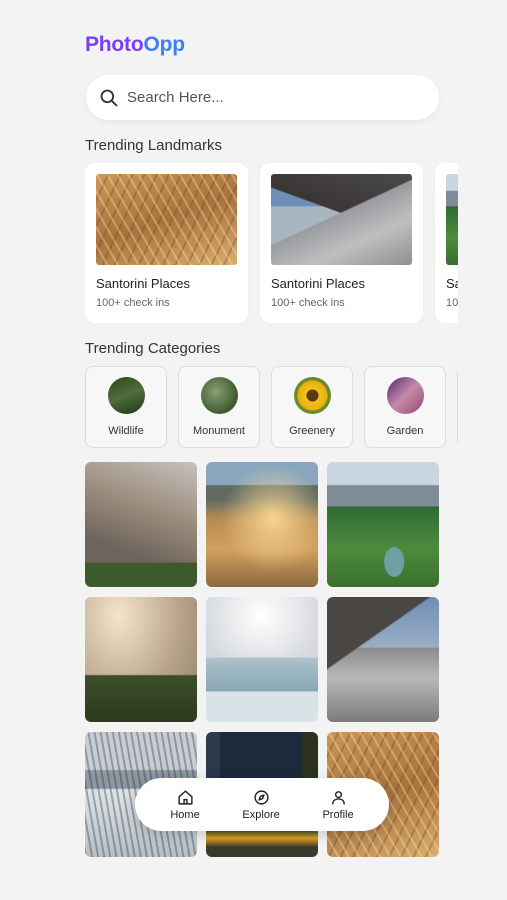 The image size is (507, 900). Describe the element at coordinates (261, 797) in the screenshot. I see `compass-icon` at that location.